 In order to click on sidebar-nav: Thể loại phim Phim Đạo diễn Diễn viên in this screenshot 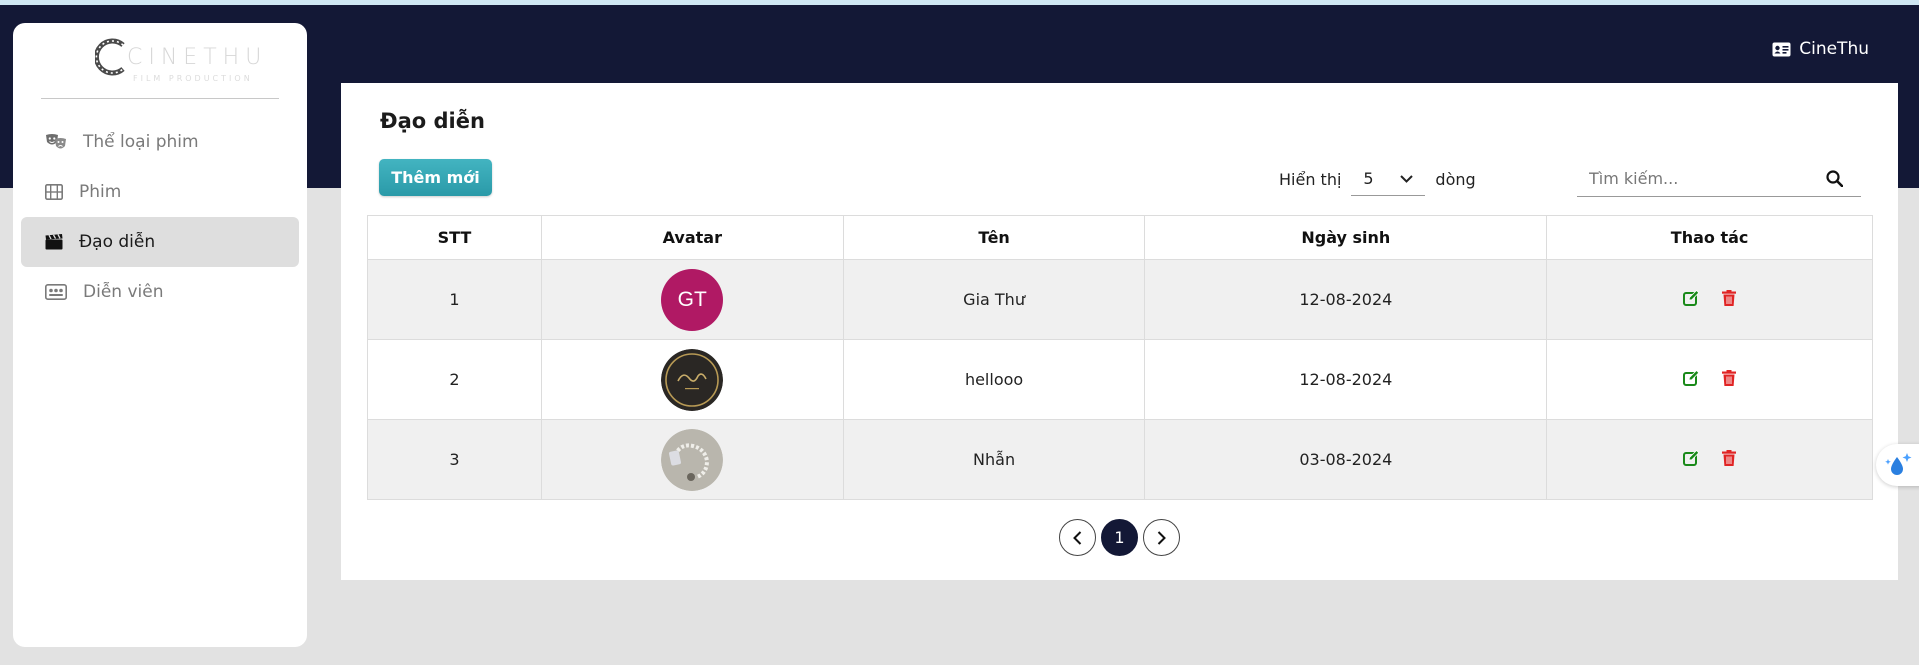, I will do `click(160, 217)`.